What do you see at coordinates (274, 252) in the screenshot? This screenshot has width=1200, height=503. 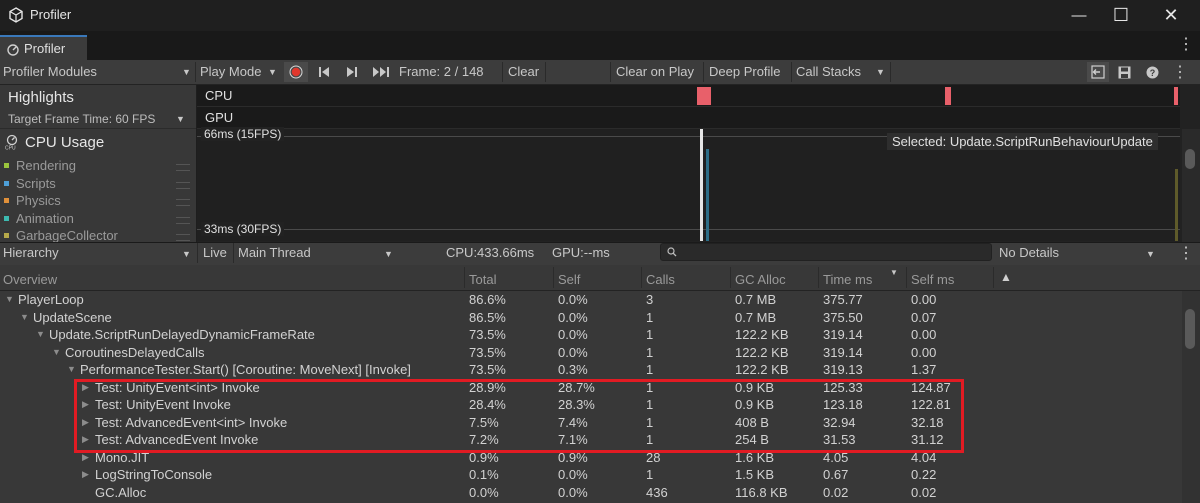 I see `thread-dropdown: Main Thread` at bounding box center [274, 252].